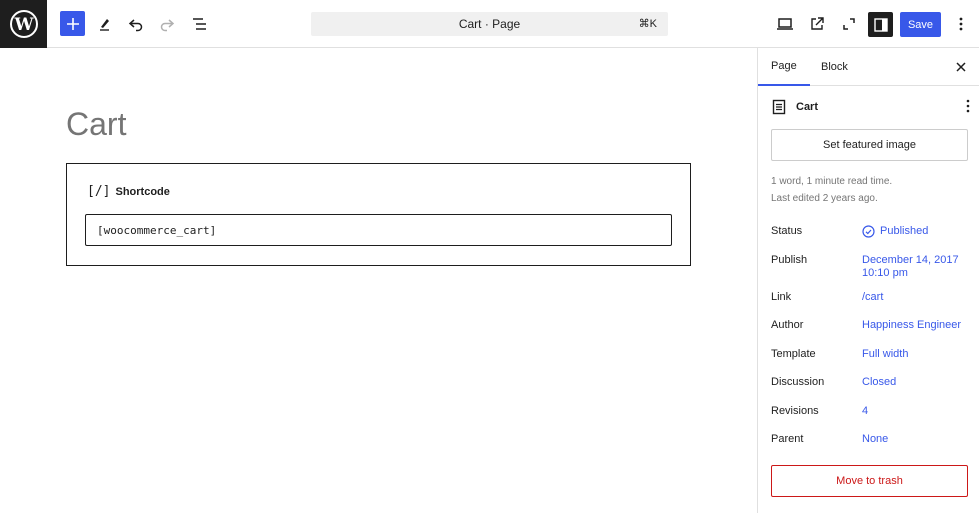 Image resolution: width=979 pixels, height=513 pixels. What do you see at coordinates (911, 325) in the screenshot?
I see `author-value: Happiness Engineer` at bounding box center [911, 325].